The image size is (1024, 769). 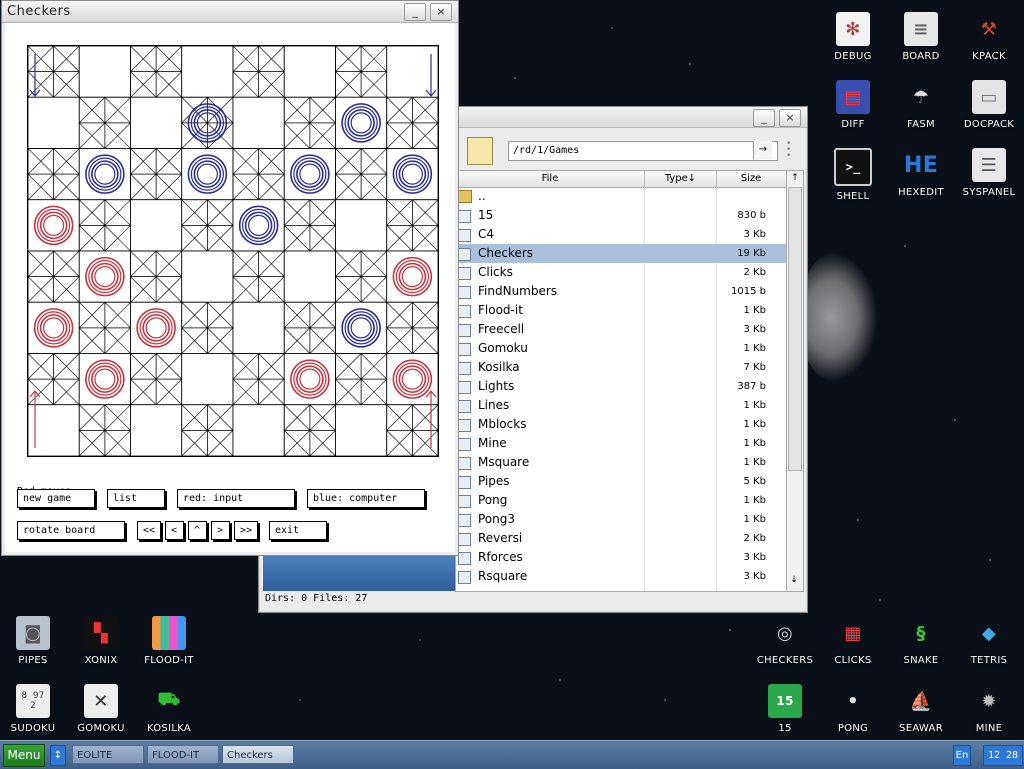 What do you see at coordinates (921, 709) in the screenshot?
I see `desktop-icon-seawar: ⛵ SEAWAR` at bounding box center [921, 709].